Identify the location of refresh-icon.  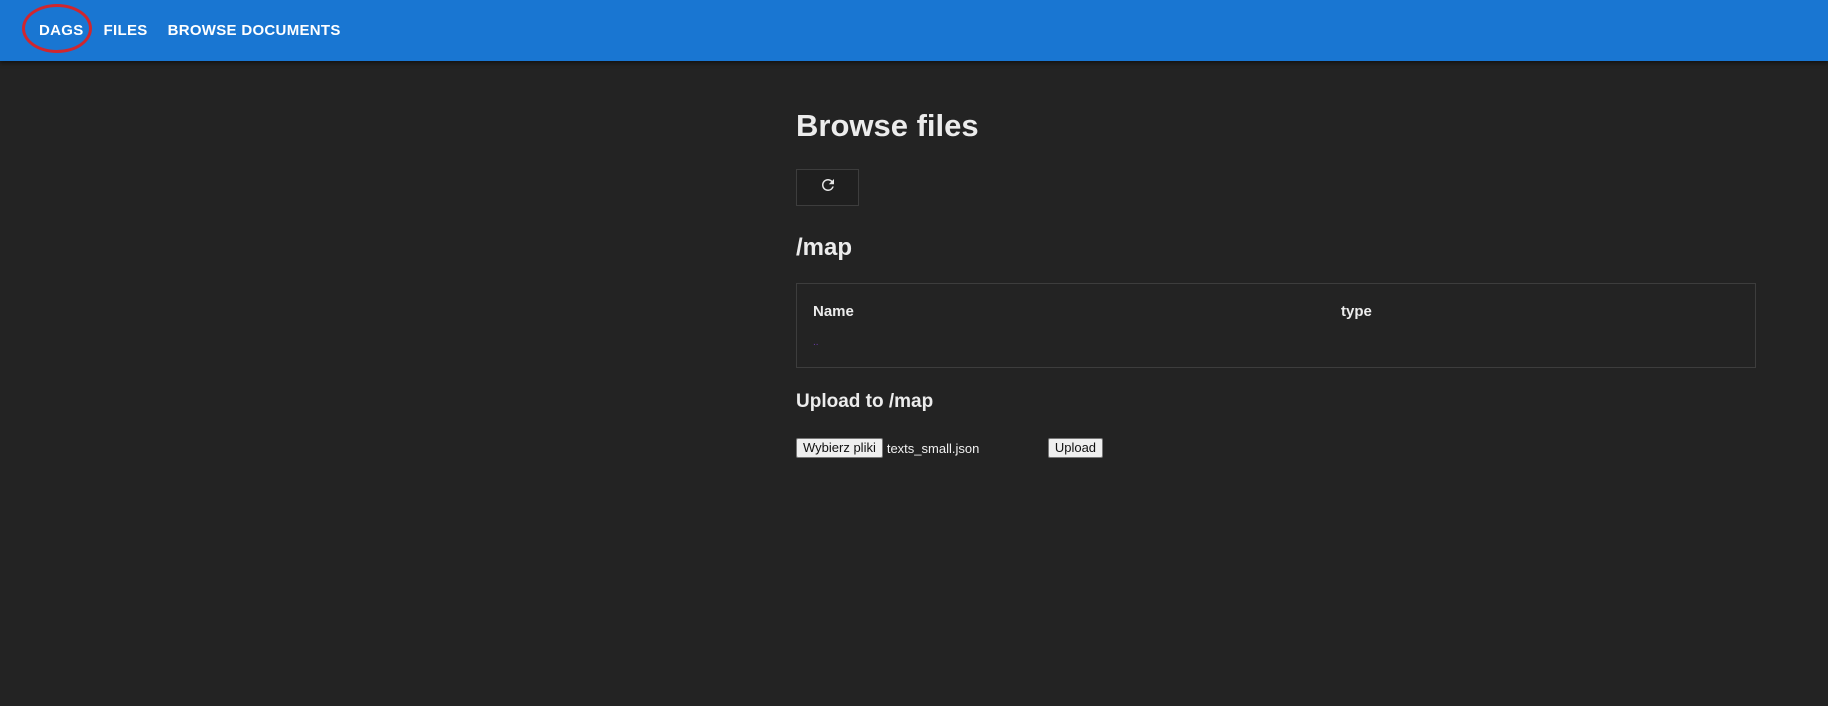
(828, 187).